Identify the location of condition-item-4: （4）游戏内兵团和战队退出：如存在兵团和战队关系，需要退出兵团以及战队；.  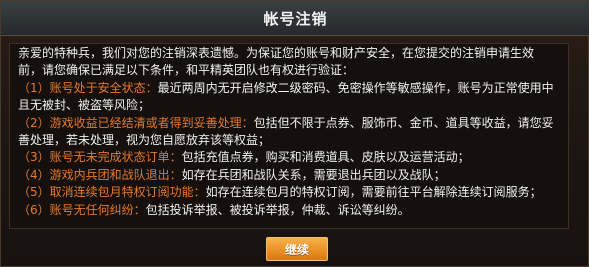
(287, 175).